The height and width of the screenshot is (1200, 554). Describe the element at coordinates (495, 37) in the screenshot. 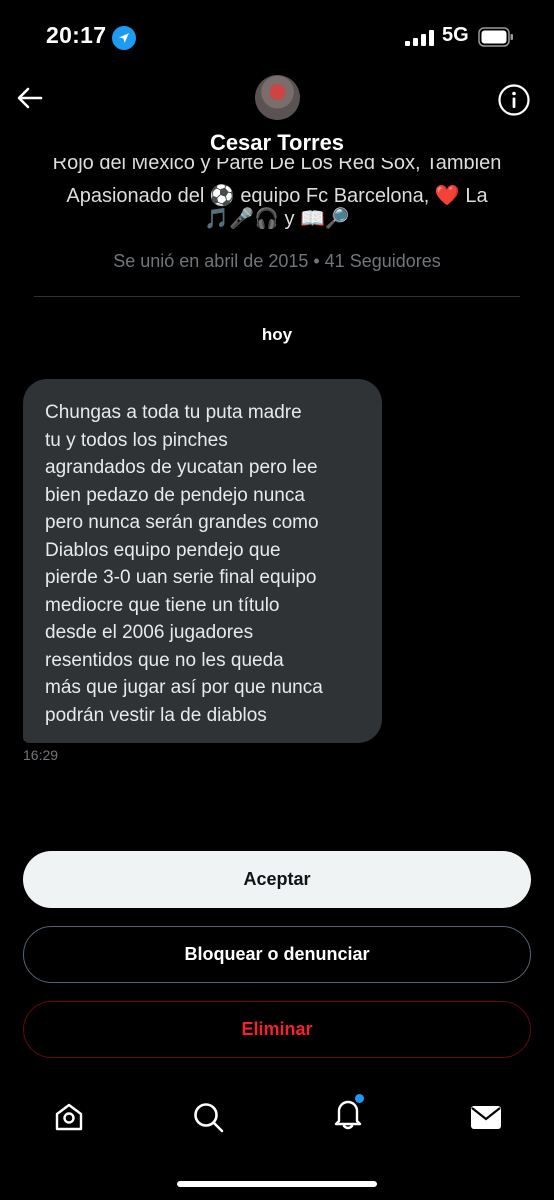

I see `battery-icon` at that location.